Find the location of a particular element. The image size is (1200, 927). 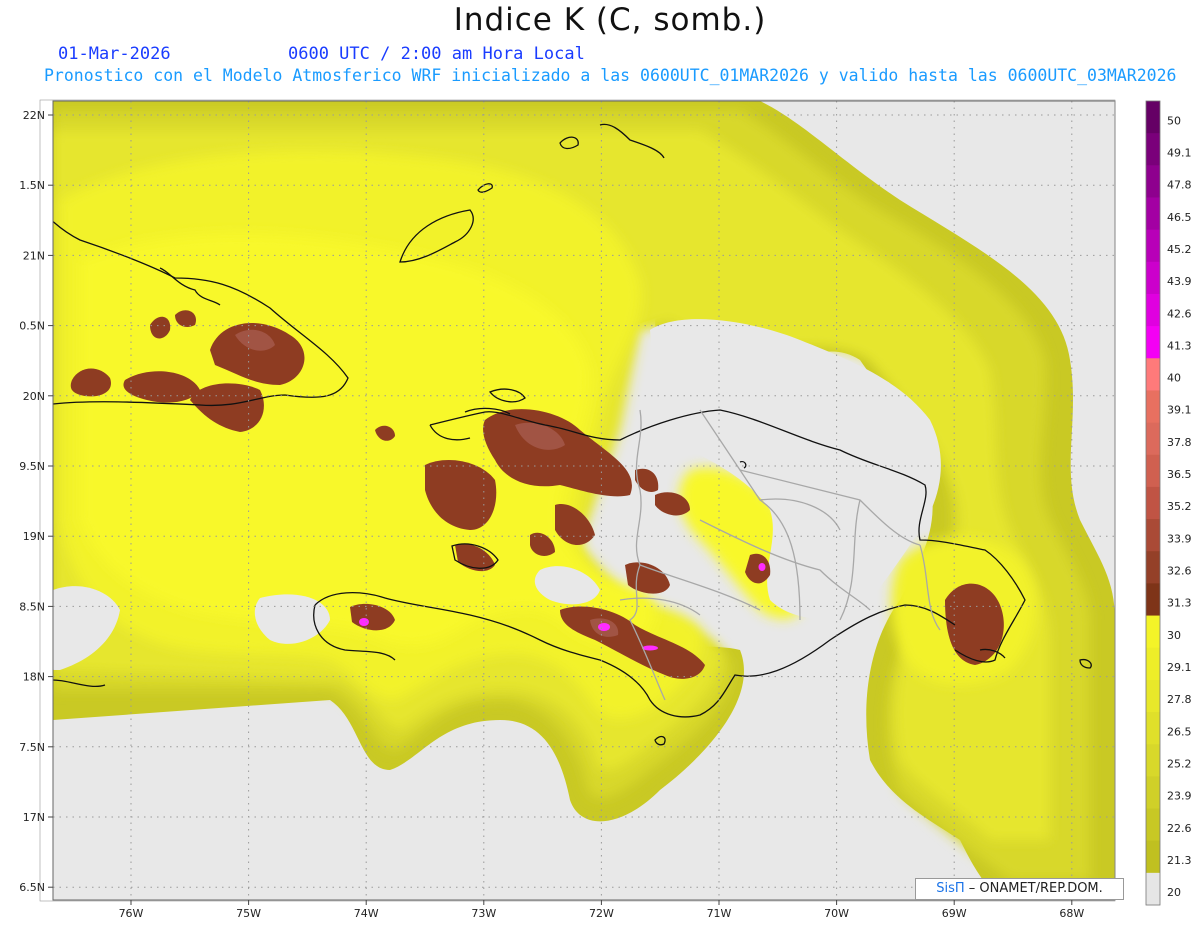

colorbar-label: 31.3 is located at coordinates (1179, 603).